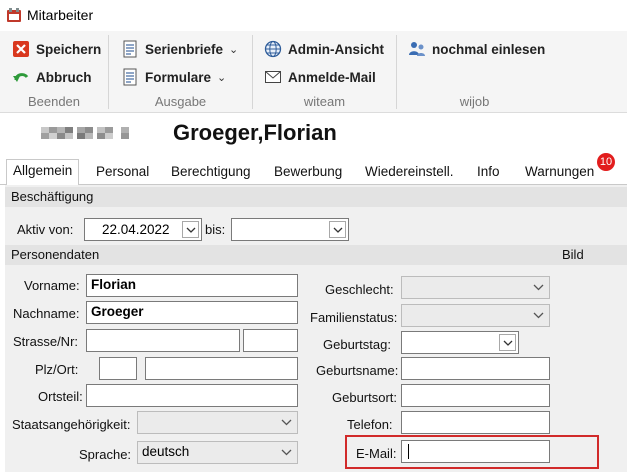 The width and height of the screenshot is (627, 472). I want to click on tab-warnungen: Warnungen, so click(559, 173).